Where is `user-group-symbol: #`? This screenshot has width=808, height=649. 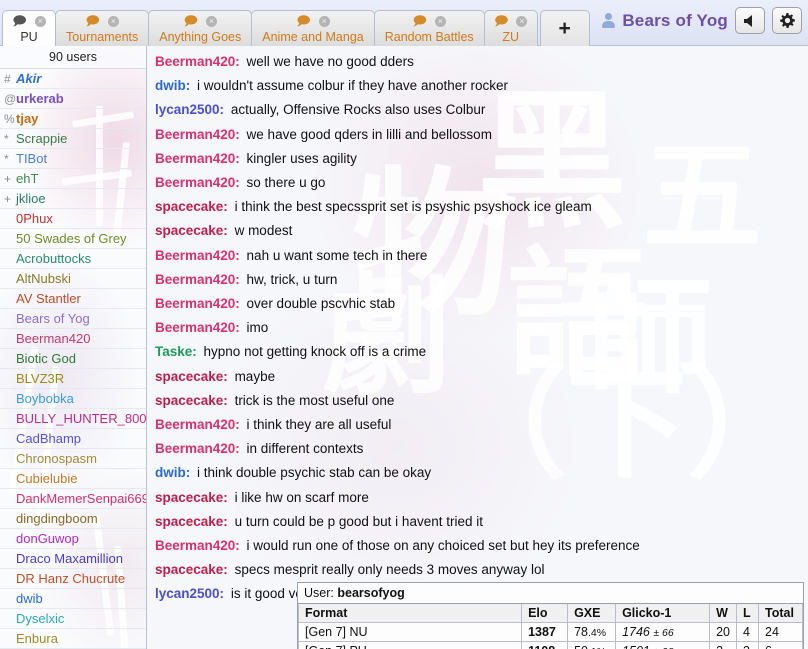
user-group-symbol: # is located at coordinates (7, 79).